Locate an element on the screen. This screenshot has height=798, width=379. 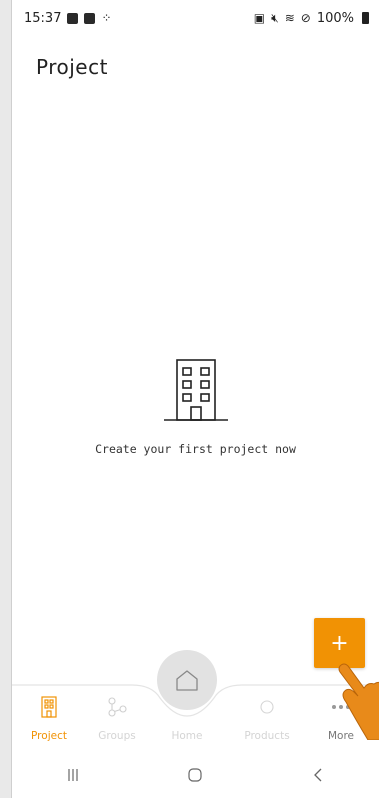
home-system-icon is located at coordinates (195, 775).